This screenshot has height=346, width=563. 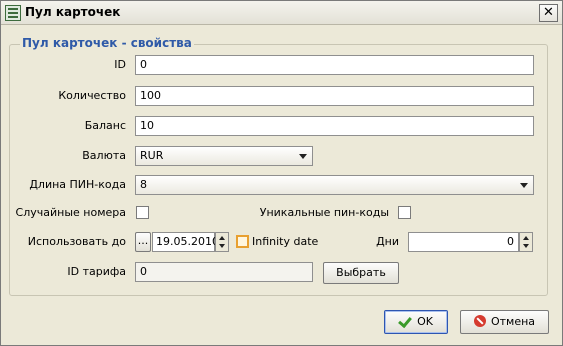 I want to click on pin-length-select: 8, so click(x=334, y=185).